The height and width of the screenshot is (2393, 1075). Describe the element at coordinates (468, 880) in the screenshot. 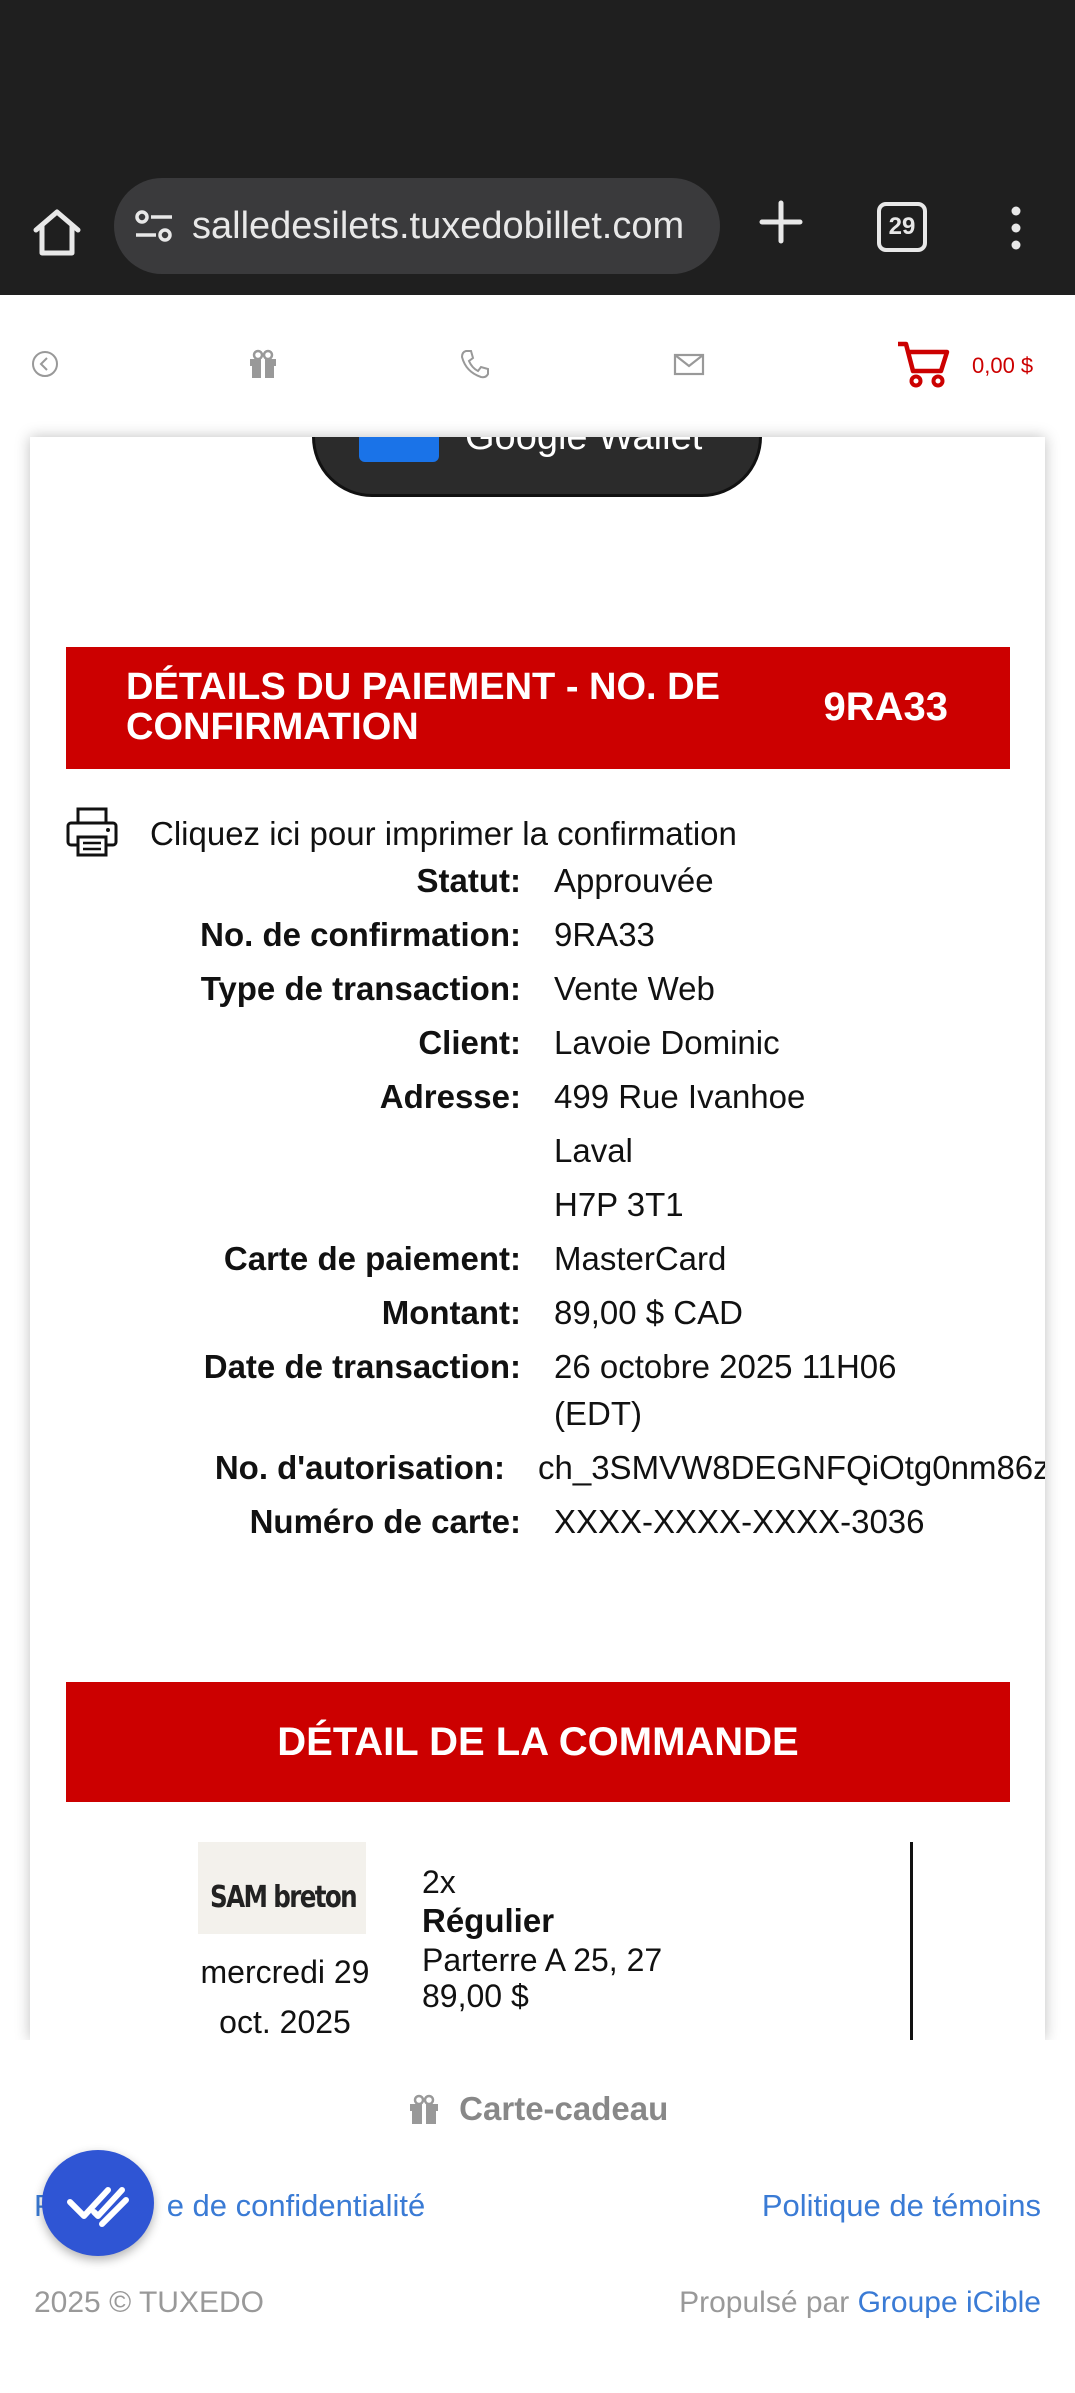

I see `detail-label: Statut:` at that location.